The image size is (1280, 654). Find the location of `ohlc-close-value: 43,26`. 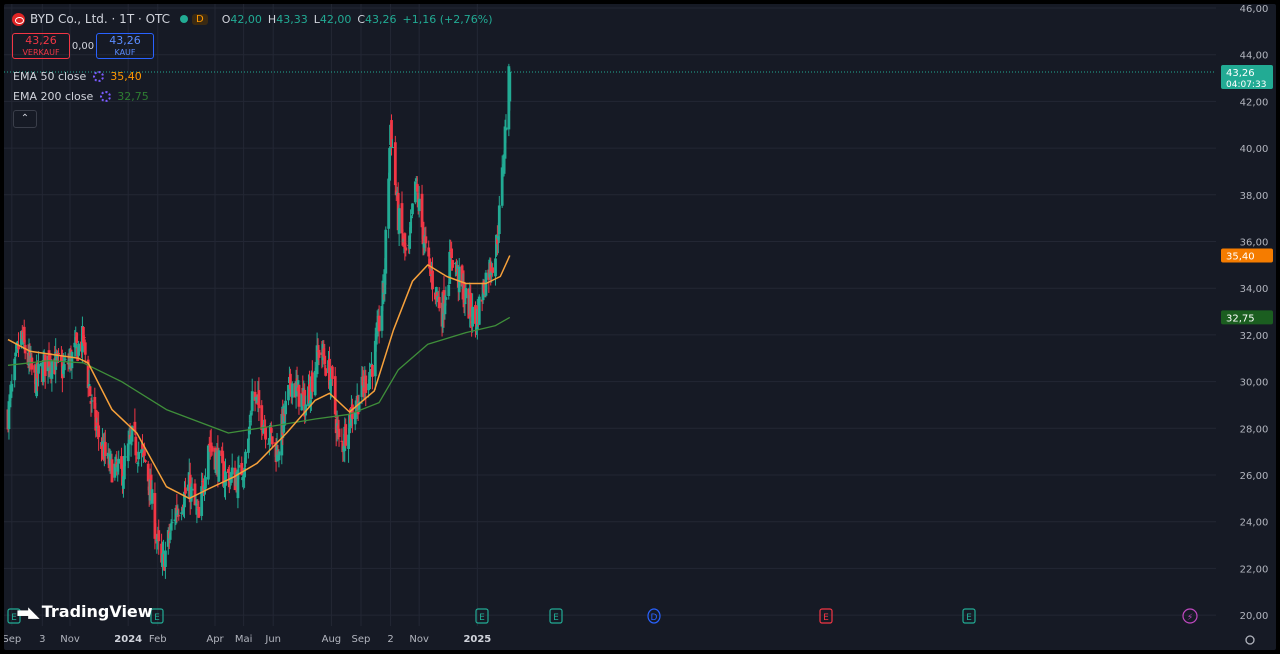

ohlc-close-value: 43,26 is located at coordinates (381, 19).